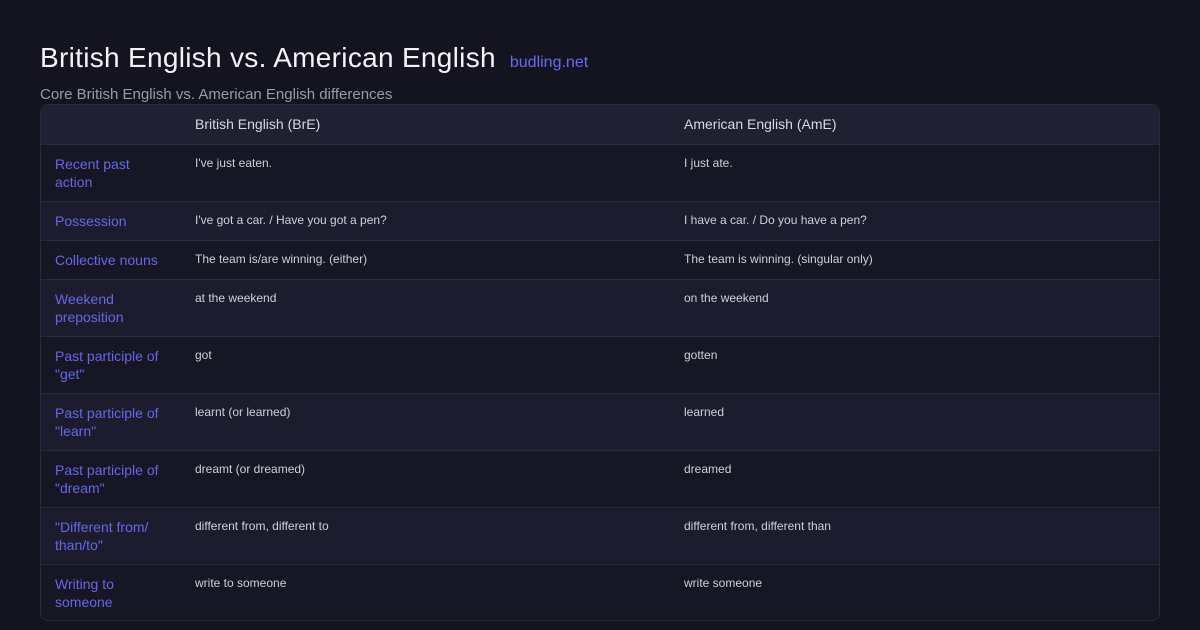 The height and width of the screenshot is (630, 1200). I want to click on bre-cell: different from, different to, so click(262, 525).